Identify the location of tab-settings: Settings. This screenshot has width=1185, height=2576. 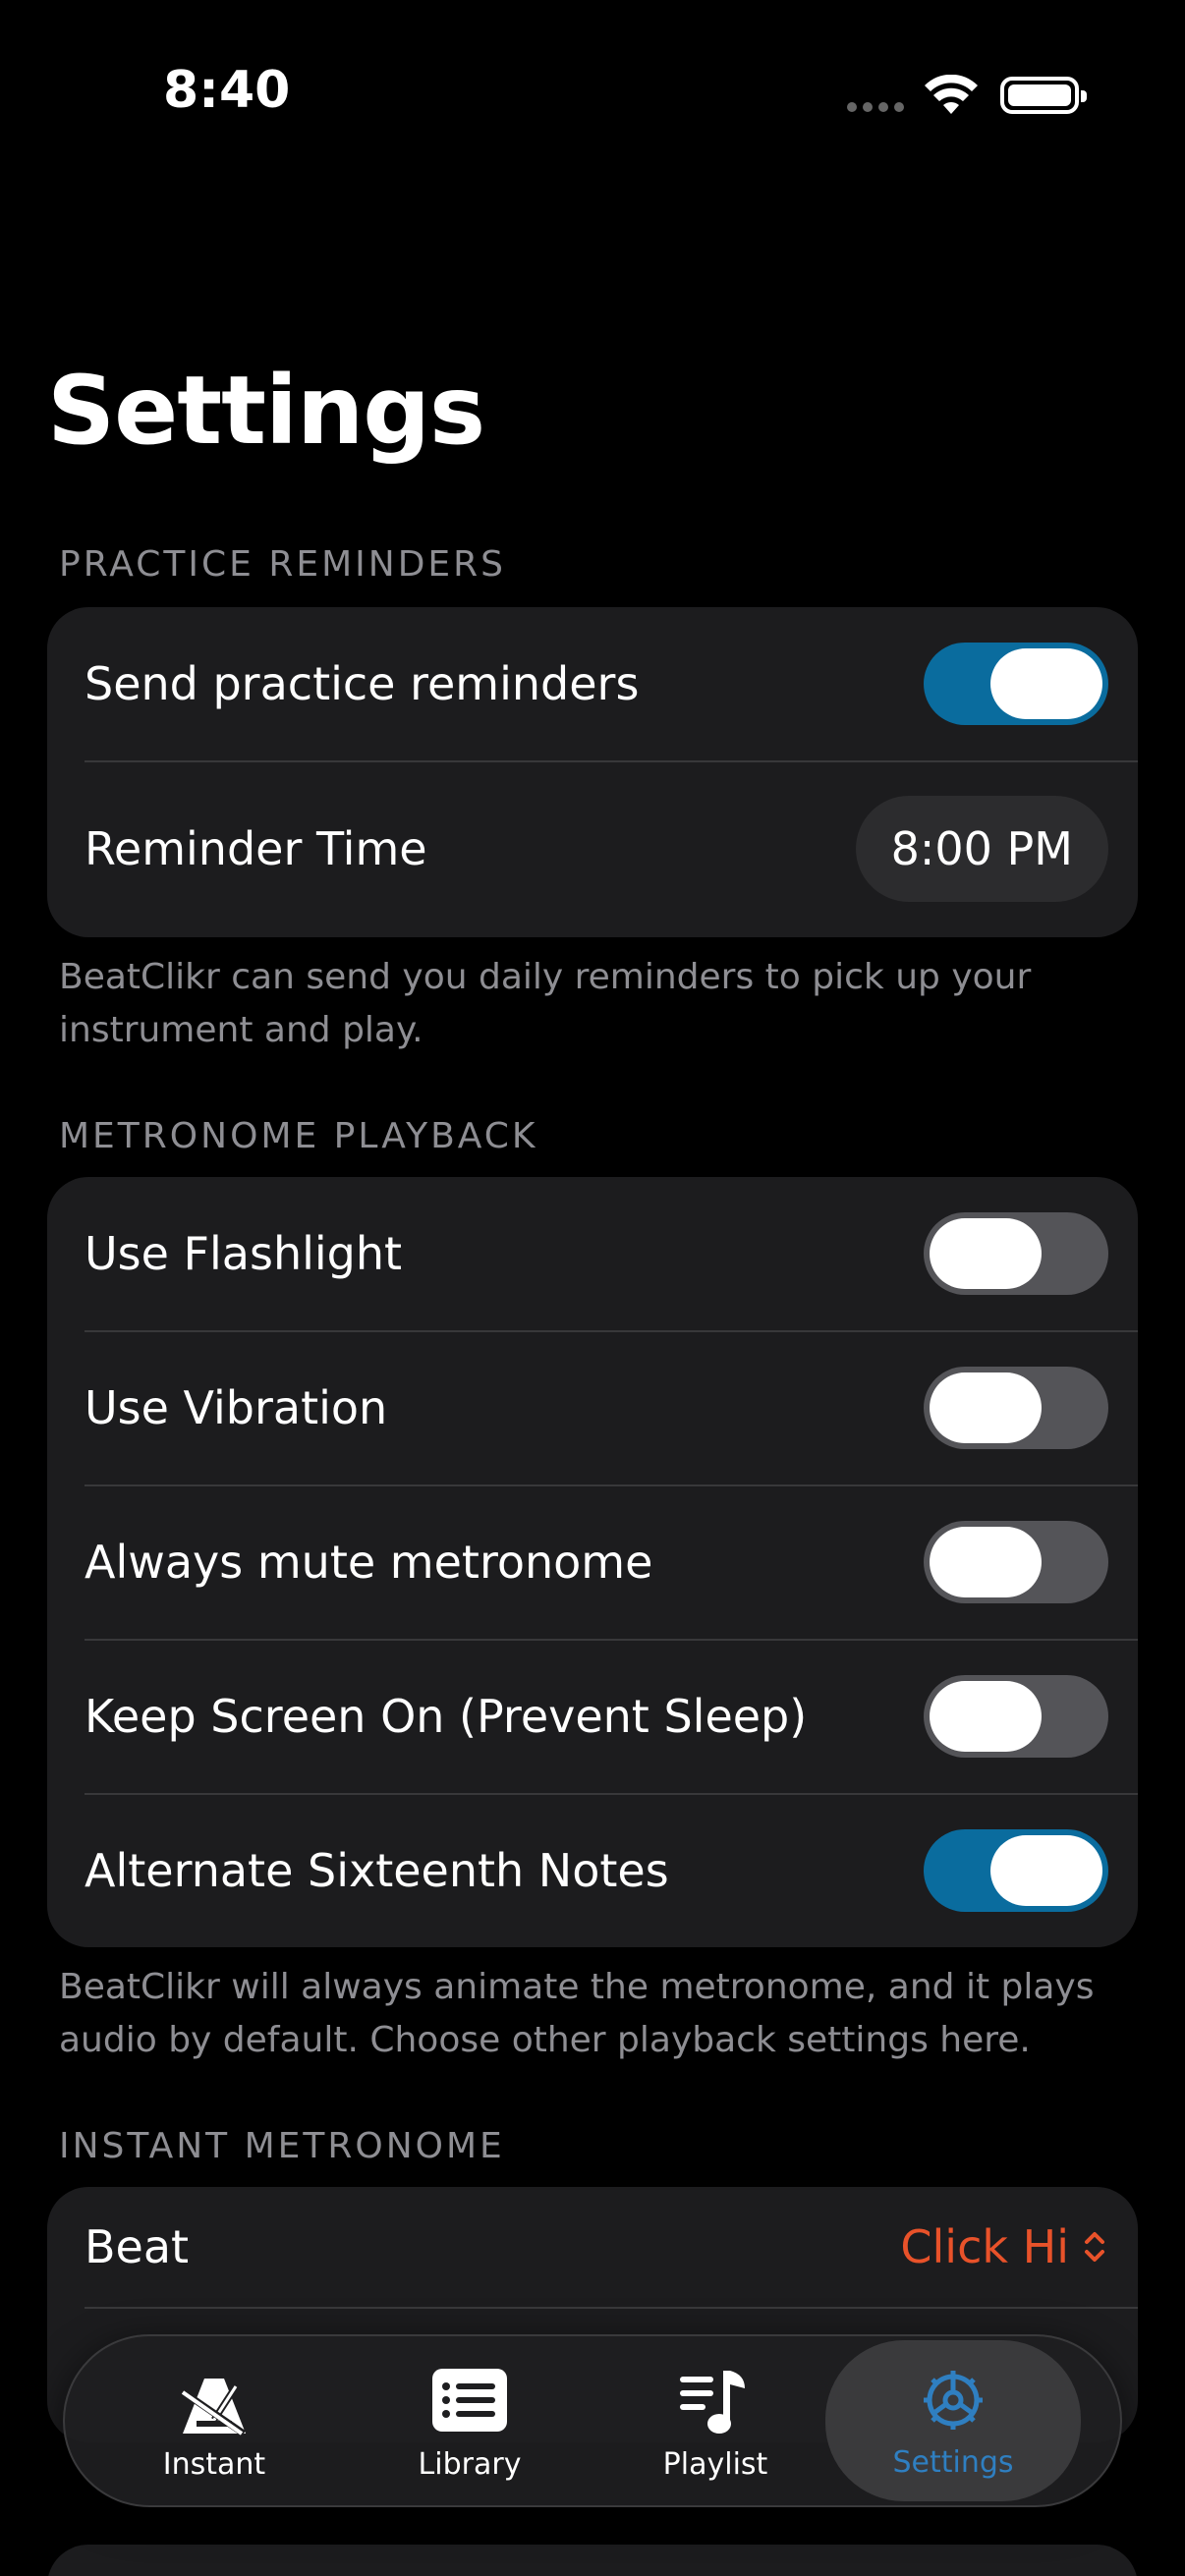
(953, 2420).